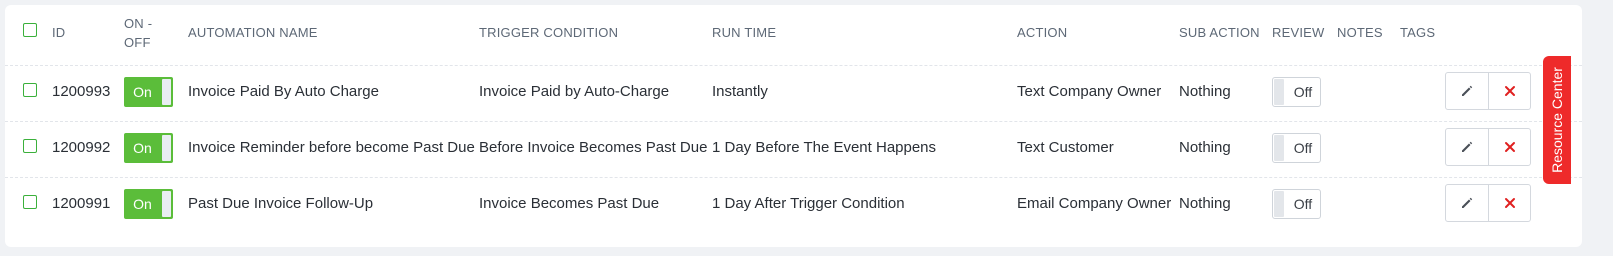 The height and width of the screenshot is (256, 1613). What do you see at coordinates (30, 30) in the screenshot?
I see `select-all-checkbox` at bounding box center [30, 30].